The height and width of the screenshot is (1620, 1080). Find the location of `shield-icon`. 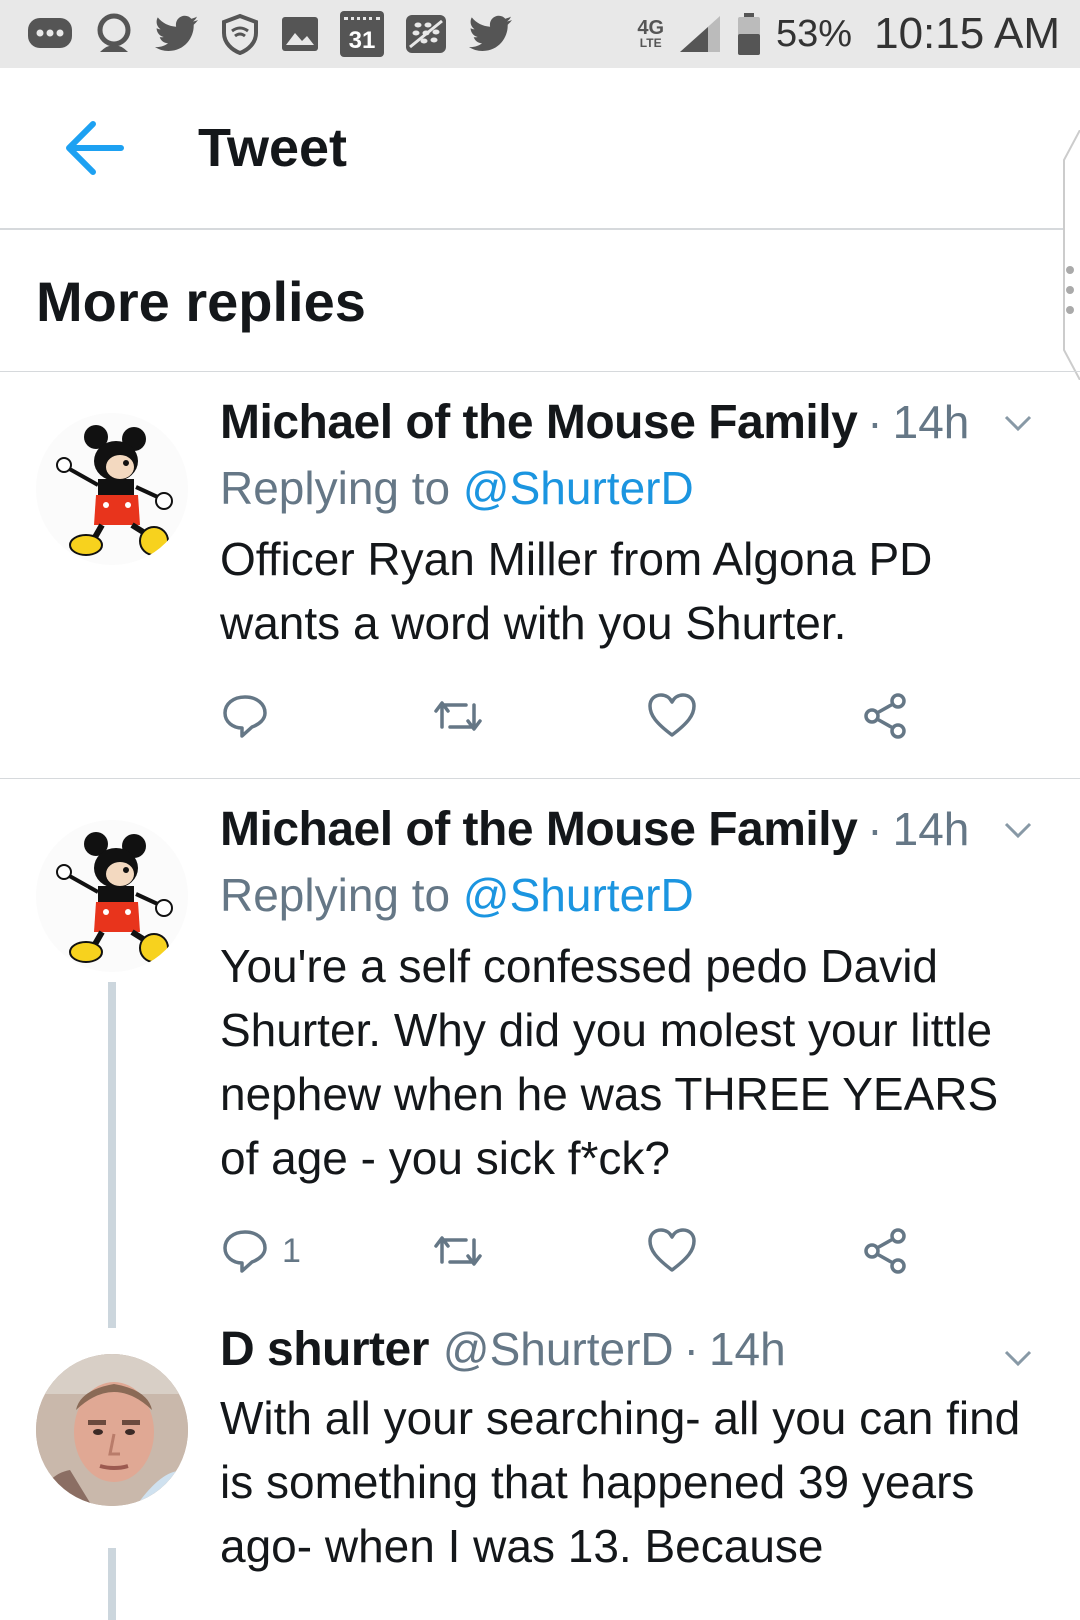

shield-icon is located at coordinates (240, 34).